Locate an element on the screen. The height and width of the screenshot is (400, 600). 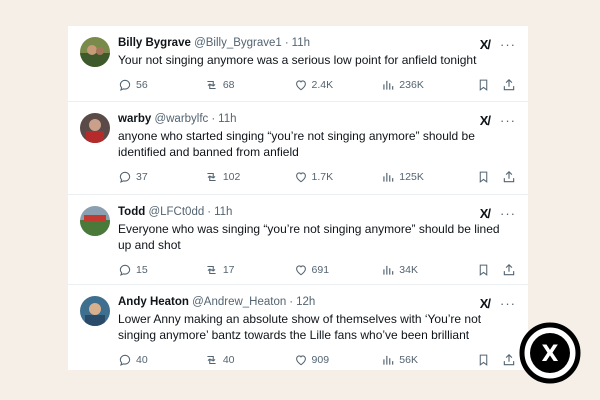
views-count: 125K is located at coordinates (411, 177).